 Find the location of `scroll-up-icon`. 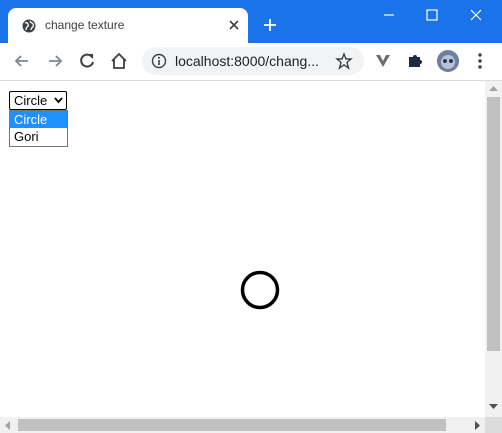

scroll-up-icon is located at coordinates (493, 88).